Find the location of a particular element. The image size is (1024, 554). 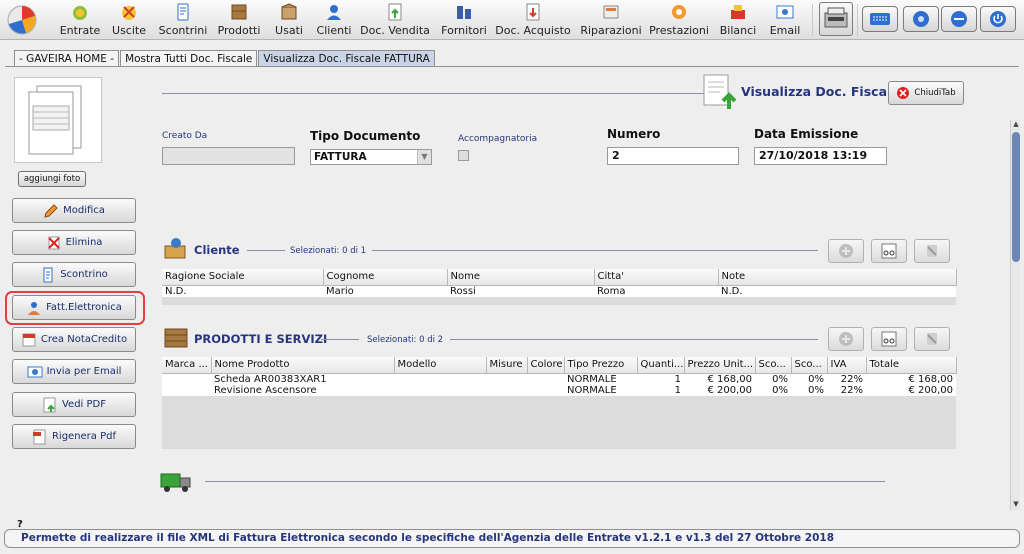

view-pdf-label: Vedi PDF is located at coordinates (83, 404).